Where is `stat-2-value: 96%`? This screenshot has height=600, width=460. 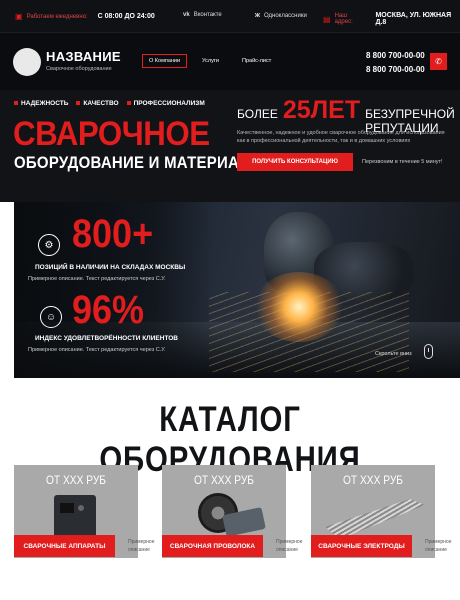 stat-2-value: 96% is located at coordinates (108, 310).